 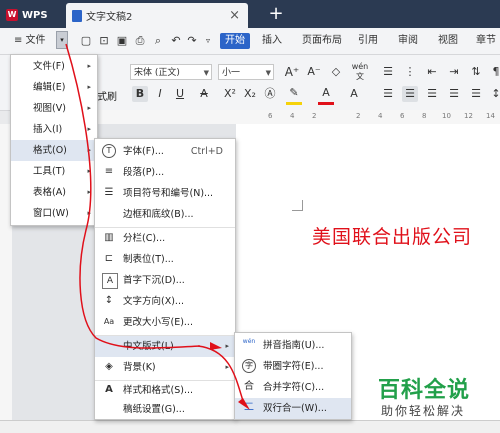 I want to click on watermark-subtitle: 助你轻松解决, so click(x=423, y=411).